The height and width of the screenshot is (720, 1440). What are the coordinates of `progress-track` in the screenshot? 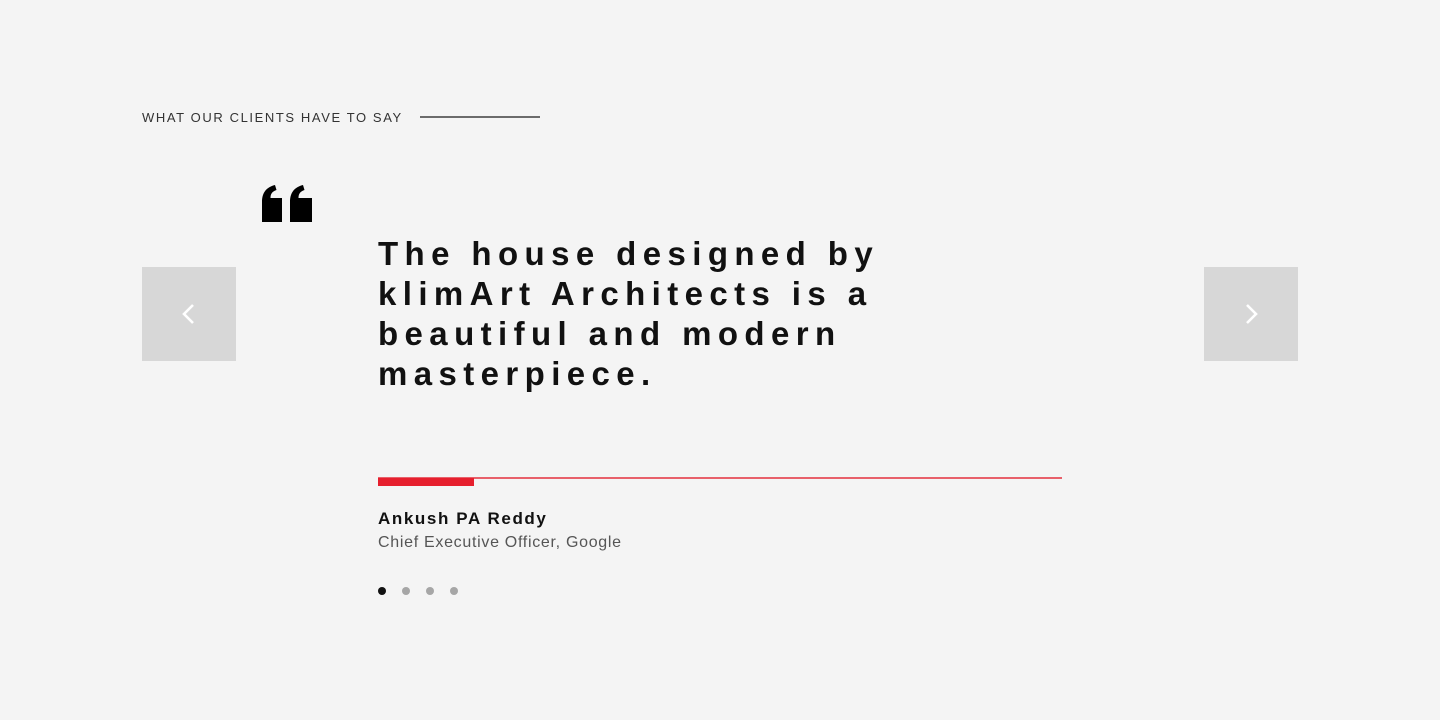 It's located at (720, 478).